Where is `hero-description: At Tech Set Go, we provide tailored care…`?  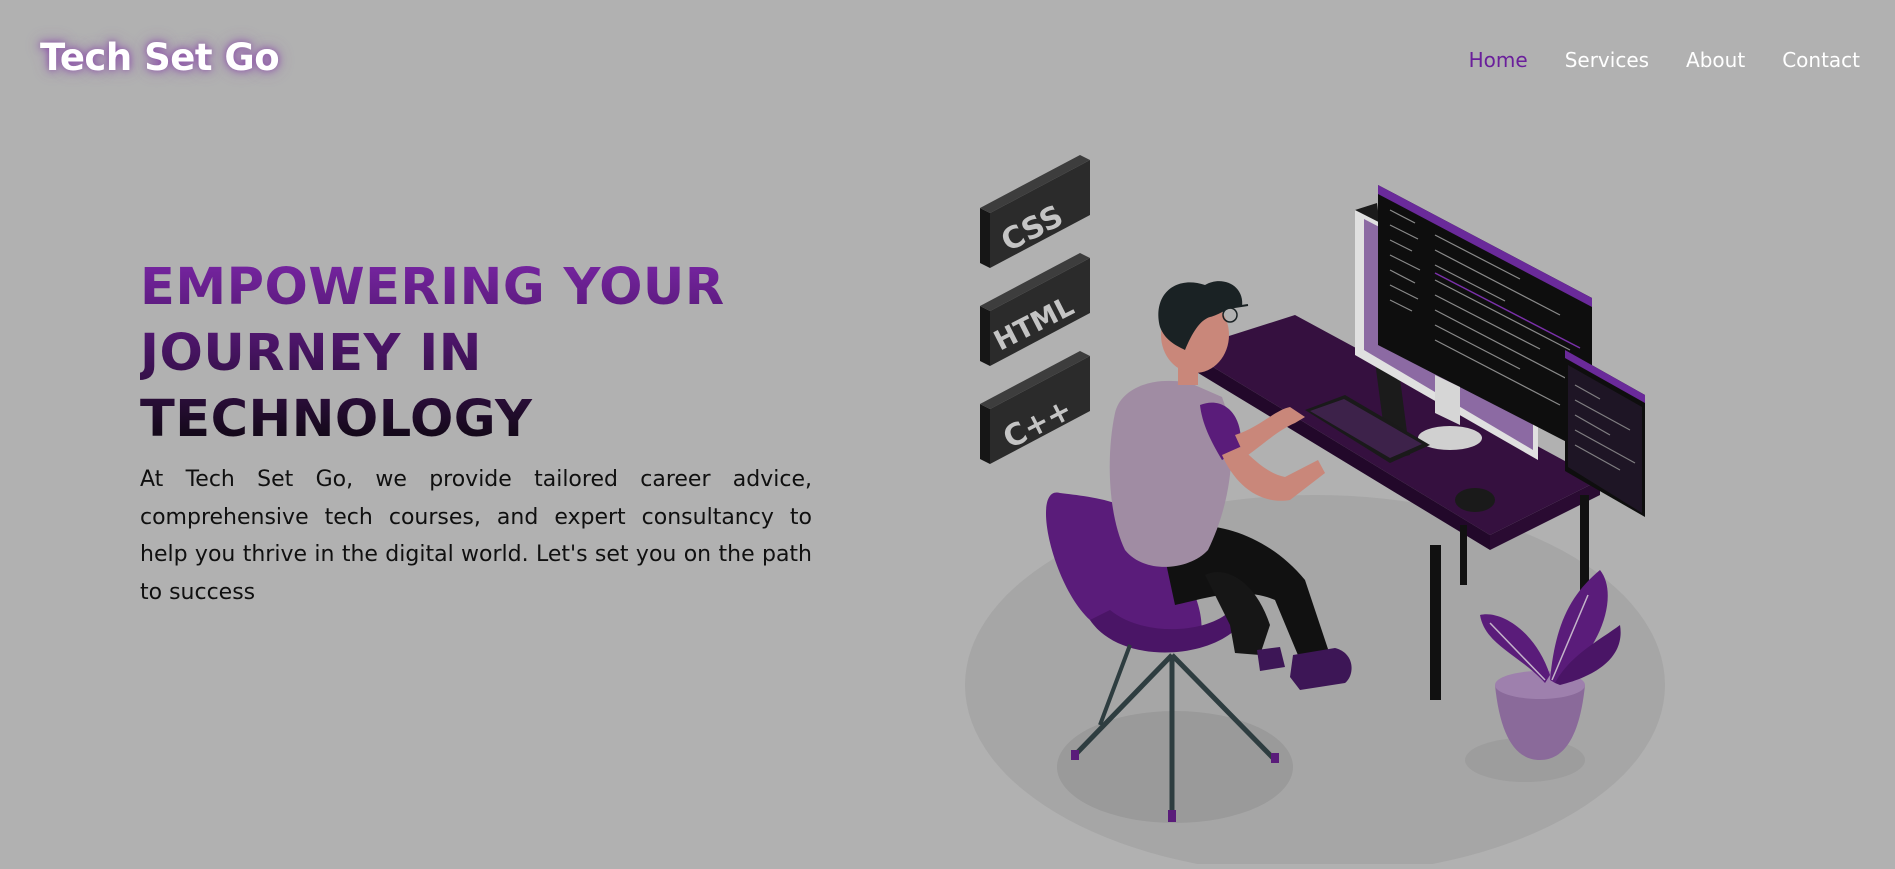 hero-description: At Tech Set Go, we provide tailored care… is located at coordinates (476, 536).